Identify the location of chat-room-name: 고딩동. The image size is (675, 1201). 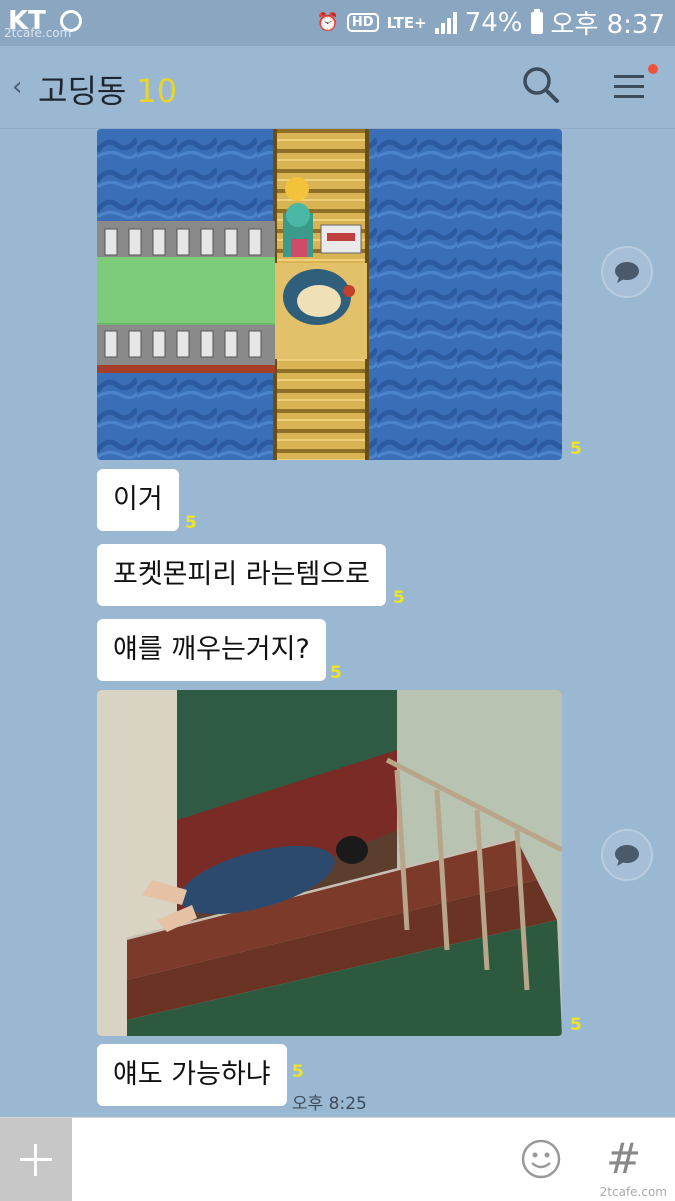
(82, 91).